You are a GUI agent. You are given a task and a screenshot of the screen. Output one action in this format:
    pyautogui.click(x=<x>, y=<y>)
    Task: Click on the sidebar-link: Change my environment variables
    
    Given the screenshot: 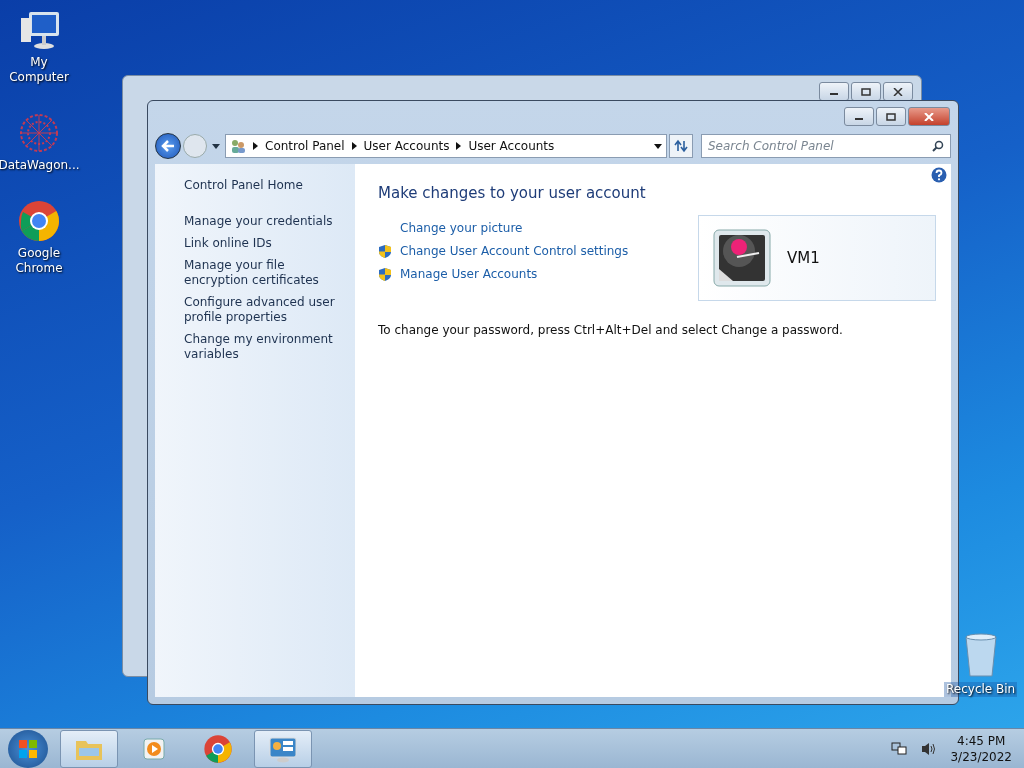 What is the action you would take?
    pyautogui.click(x=264, y=347)
    